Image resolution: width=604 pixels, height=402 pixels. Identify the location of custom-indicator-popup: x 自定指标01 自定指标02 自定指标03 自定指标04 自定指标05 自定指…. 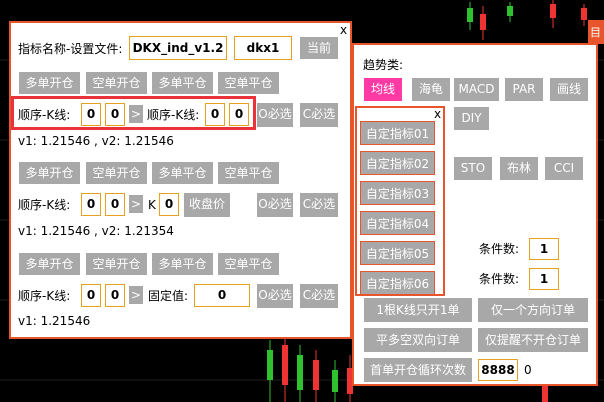
(400, 201).